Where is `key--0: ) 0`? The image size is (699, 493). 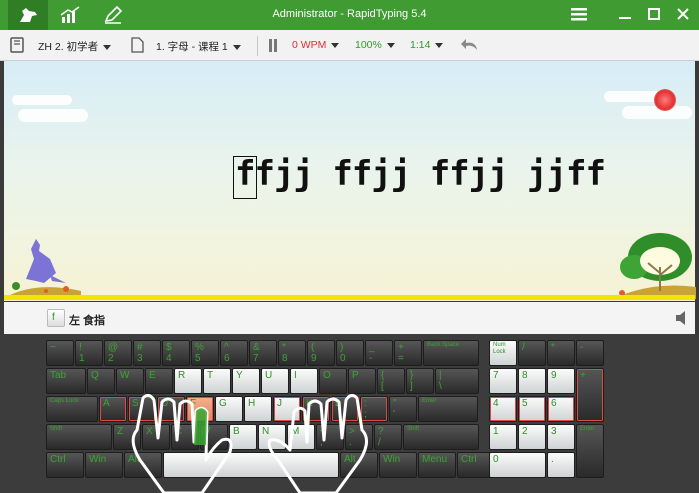 key--0: ) 0 is located at coordinates (350, 353).